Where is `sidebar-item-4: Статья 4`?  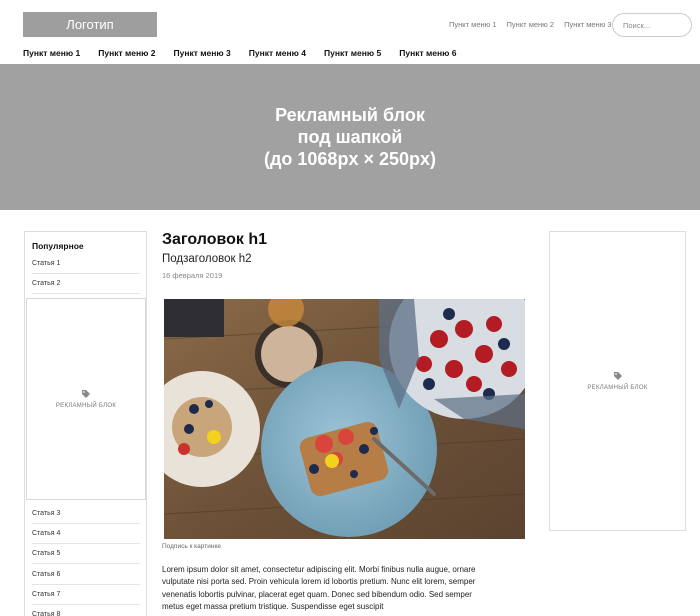
sidebar-item-4: Статья 4 is located at coordinates (86, 534).